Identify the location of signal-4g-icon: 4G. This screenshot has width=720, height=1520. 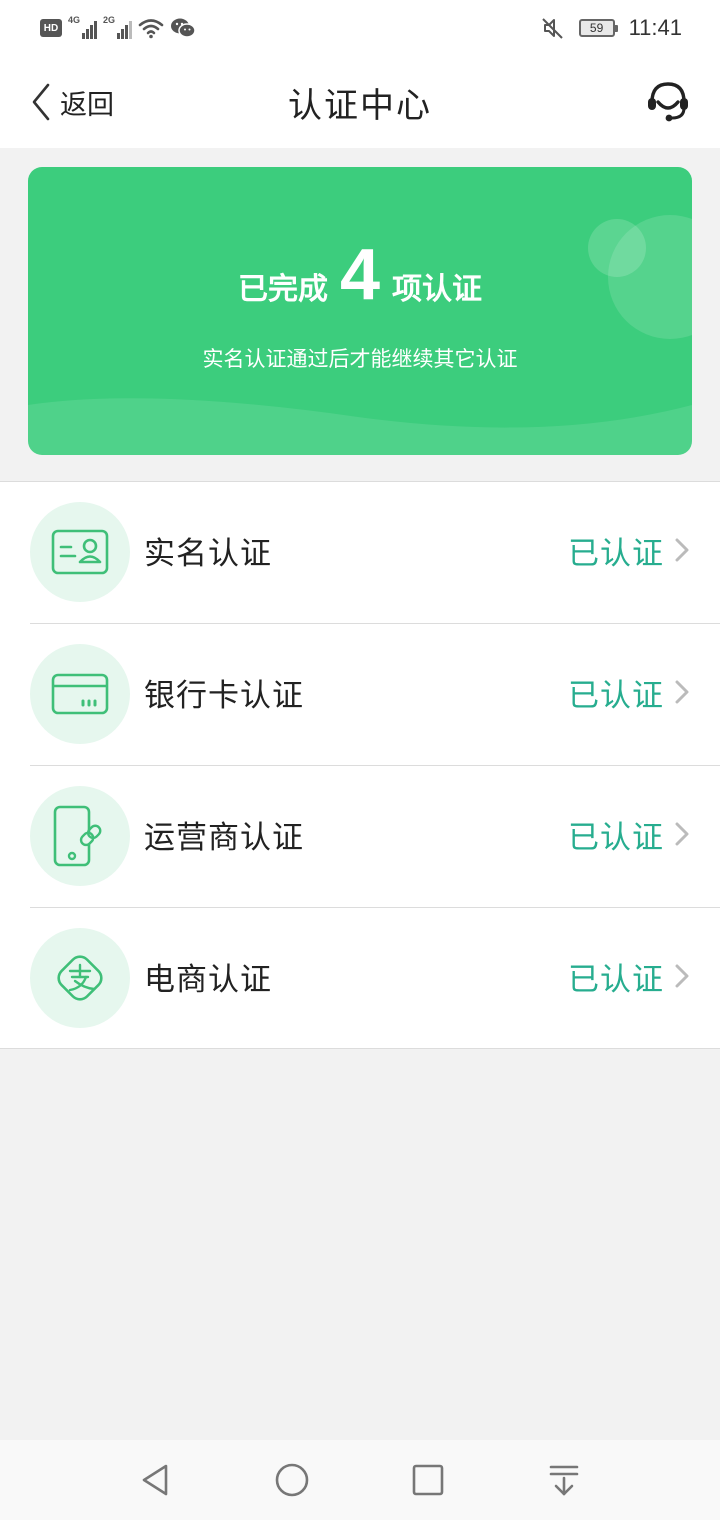
(82, 27).